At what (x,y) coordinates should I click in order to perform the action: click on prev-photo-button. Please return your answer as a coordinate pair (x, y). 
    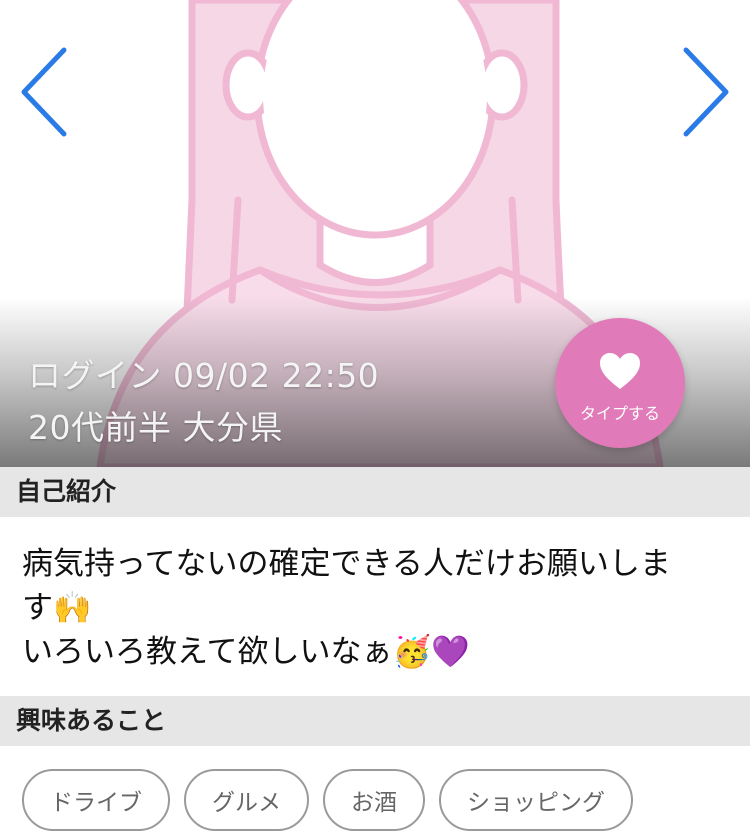
    Looking at the image, I should click on (44, 92).